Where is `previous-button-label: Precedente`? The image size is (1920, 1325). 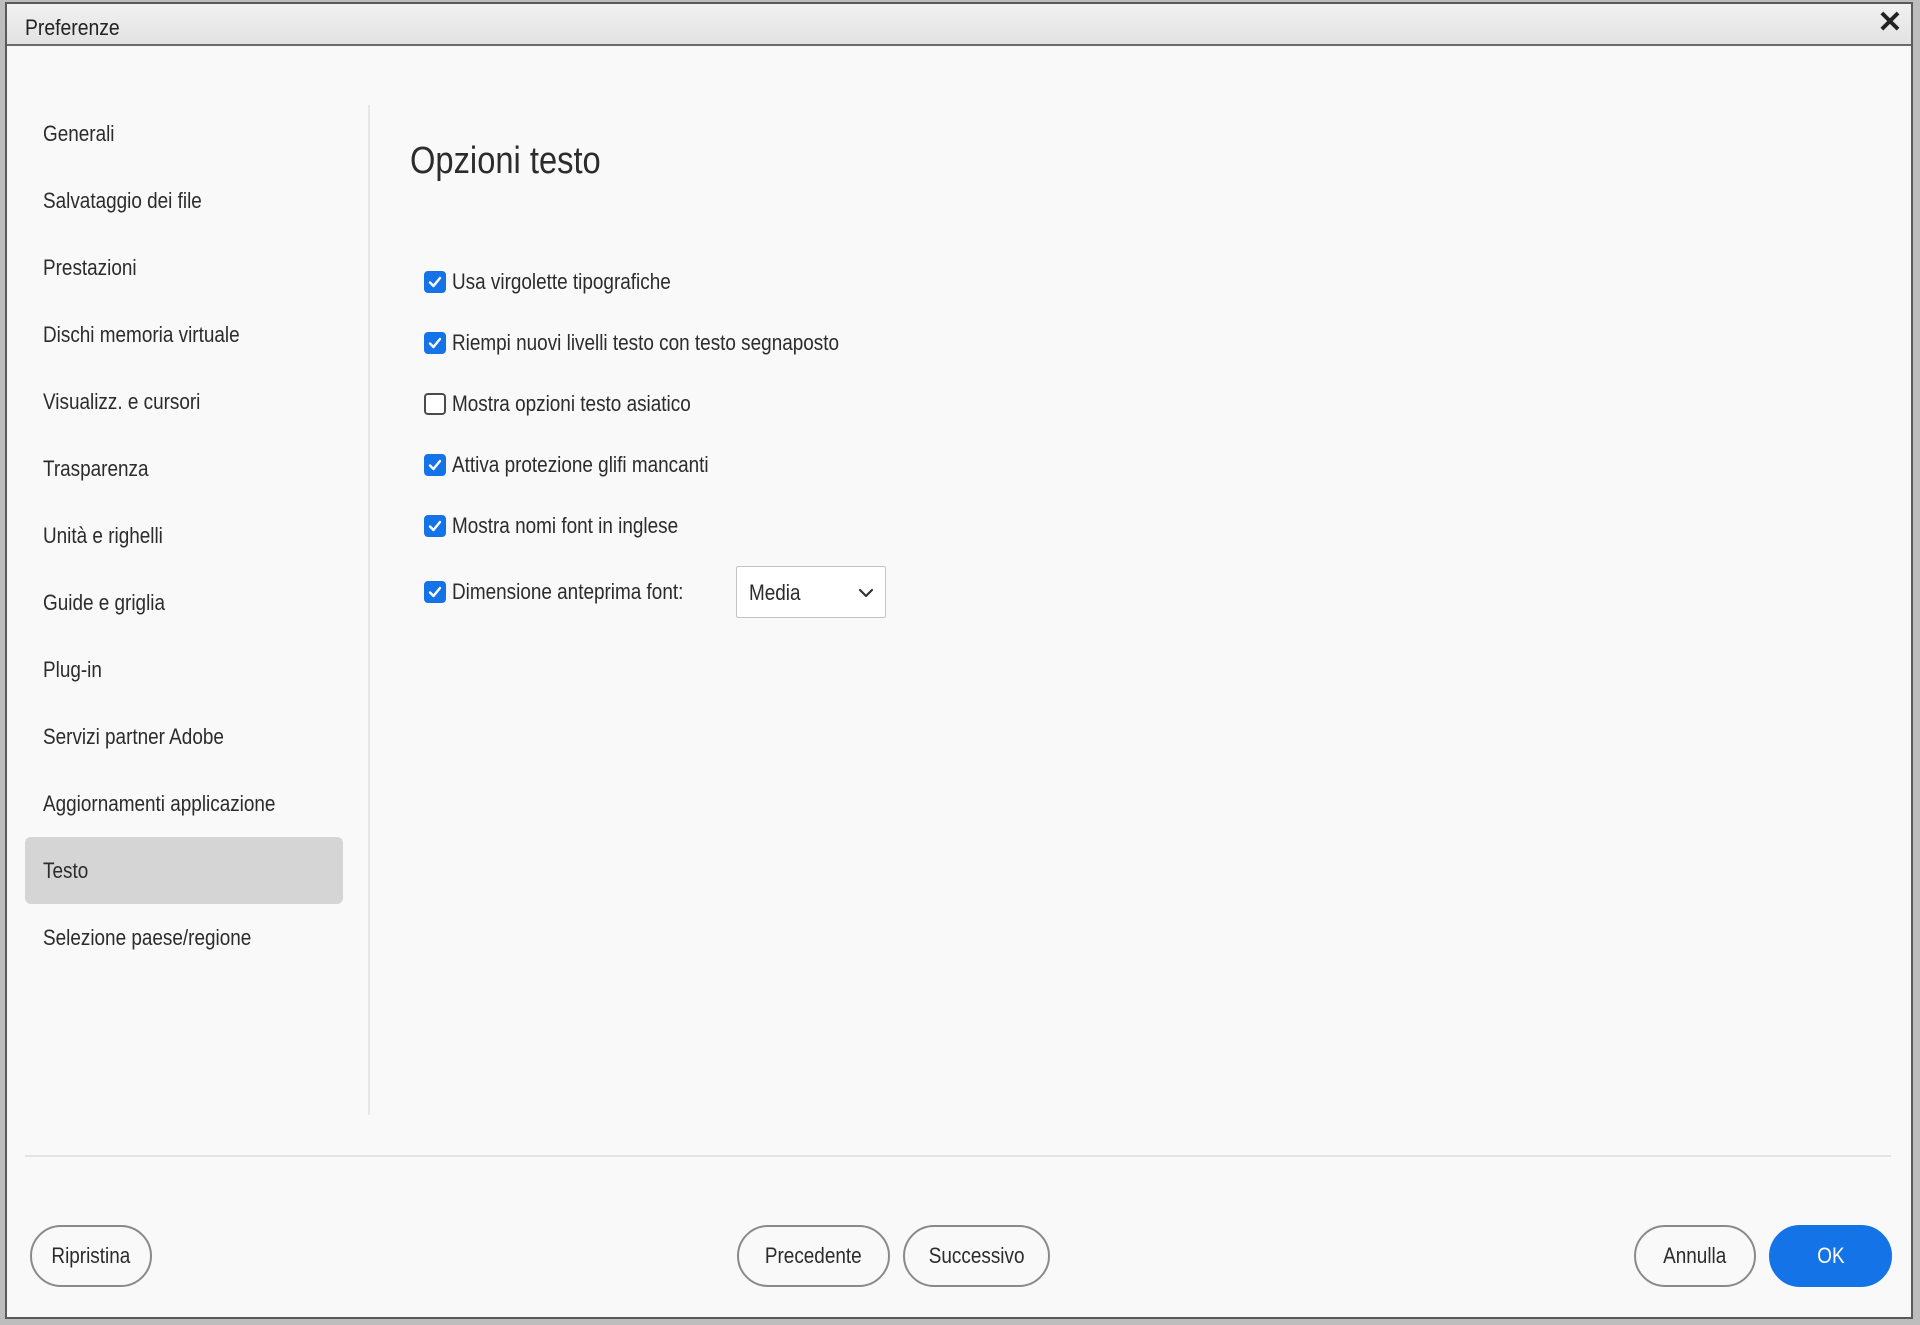
previous-button-label: Precedente is located at coordinates (813, 1255).